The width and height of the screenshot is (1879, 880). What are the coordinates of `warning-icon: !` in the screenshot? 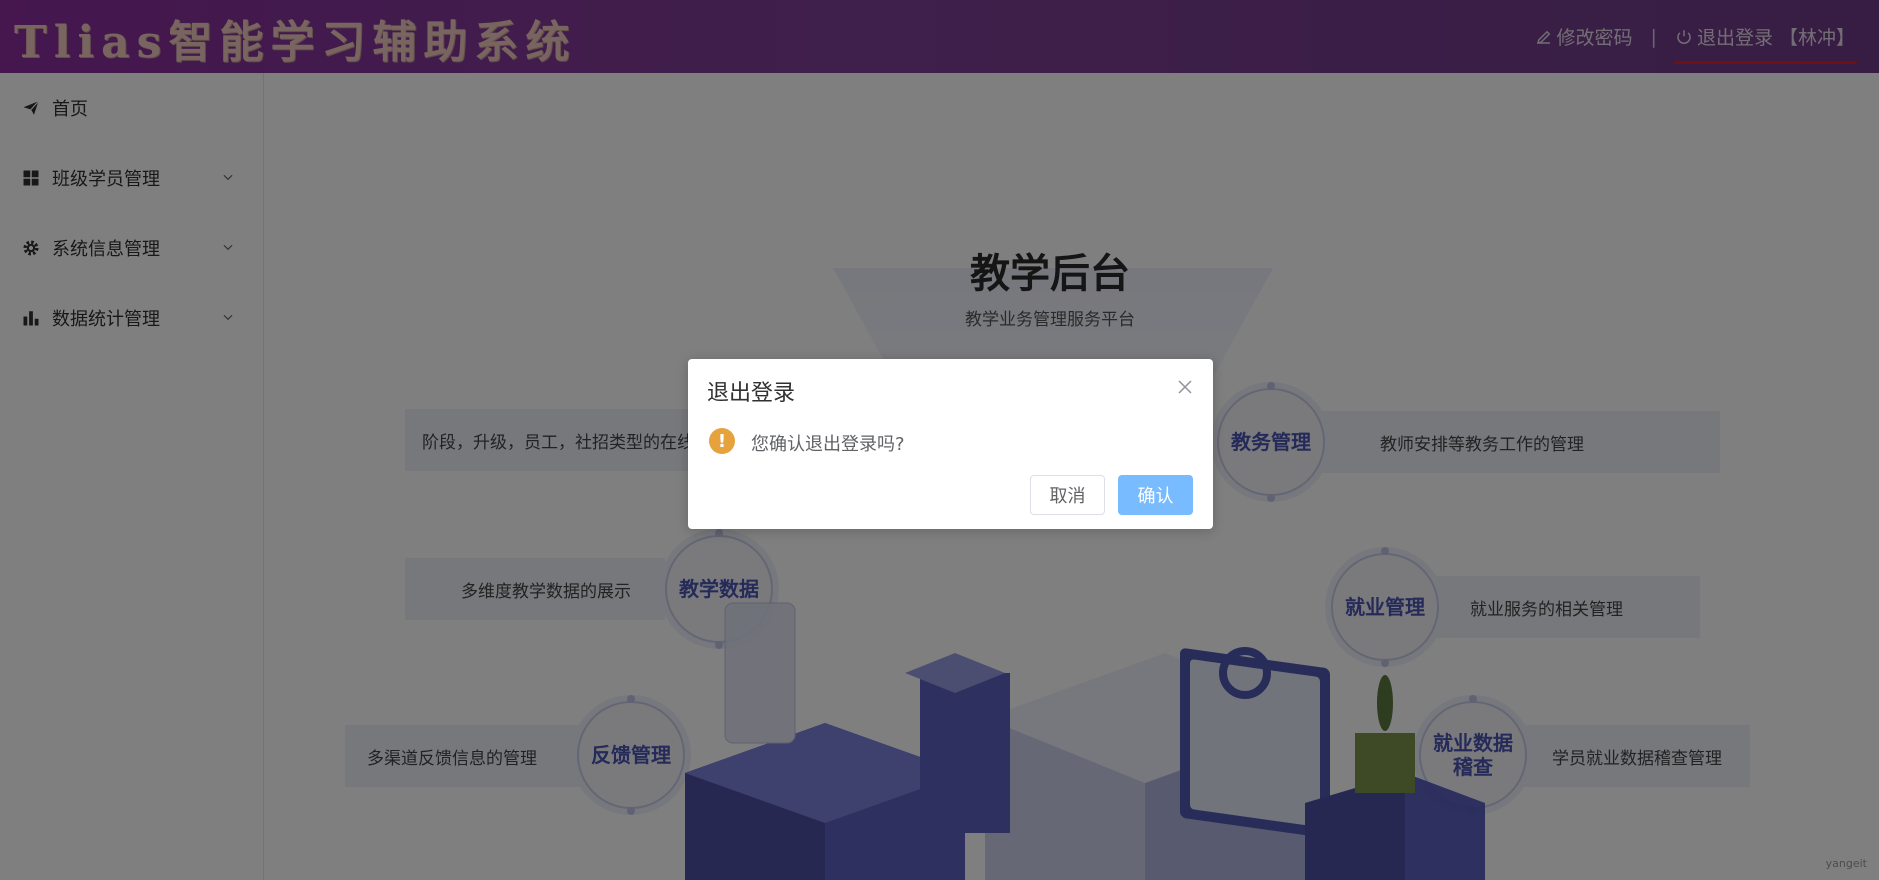 It's located at (722, 441).